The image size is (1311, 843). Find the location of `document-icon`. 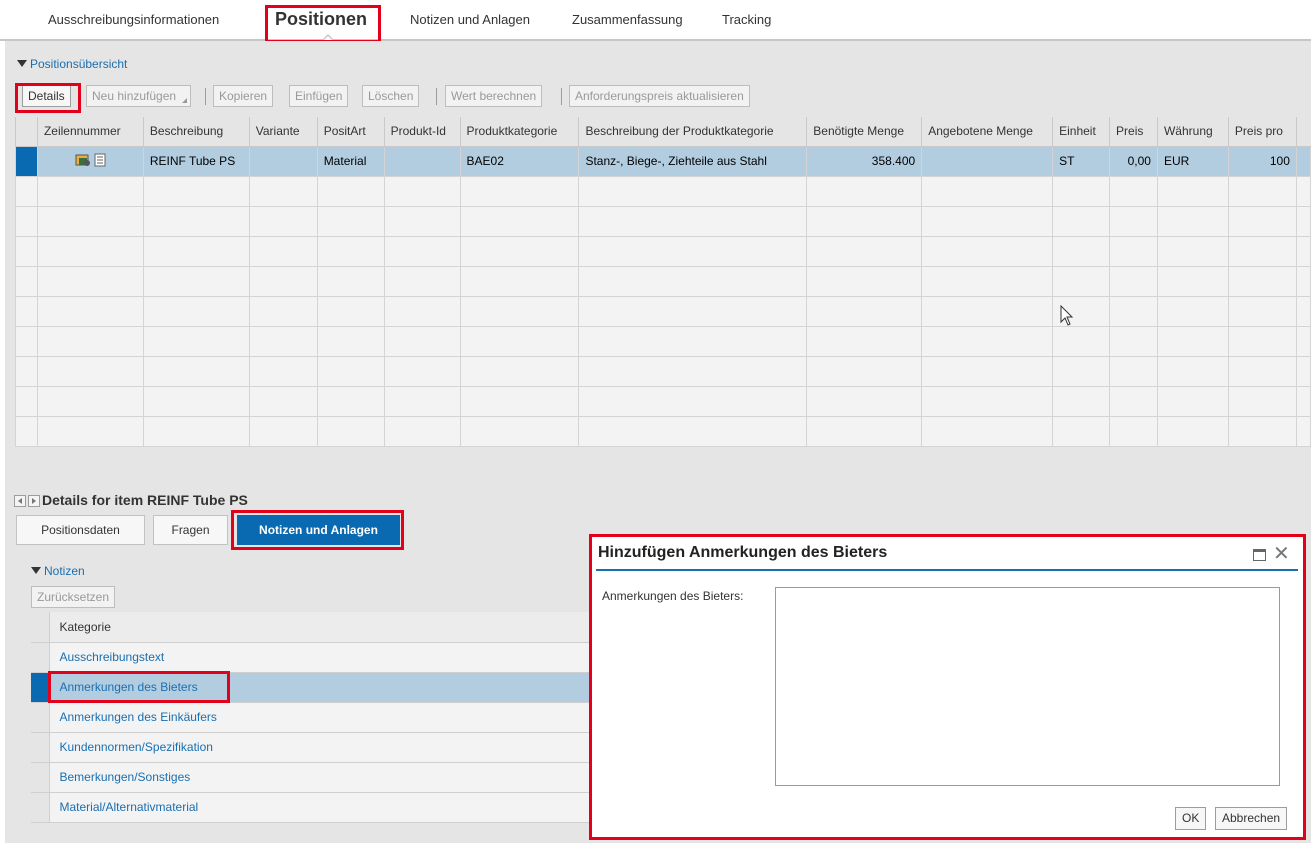

document-icon is located at coordinates (100, 160).